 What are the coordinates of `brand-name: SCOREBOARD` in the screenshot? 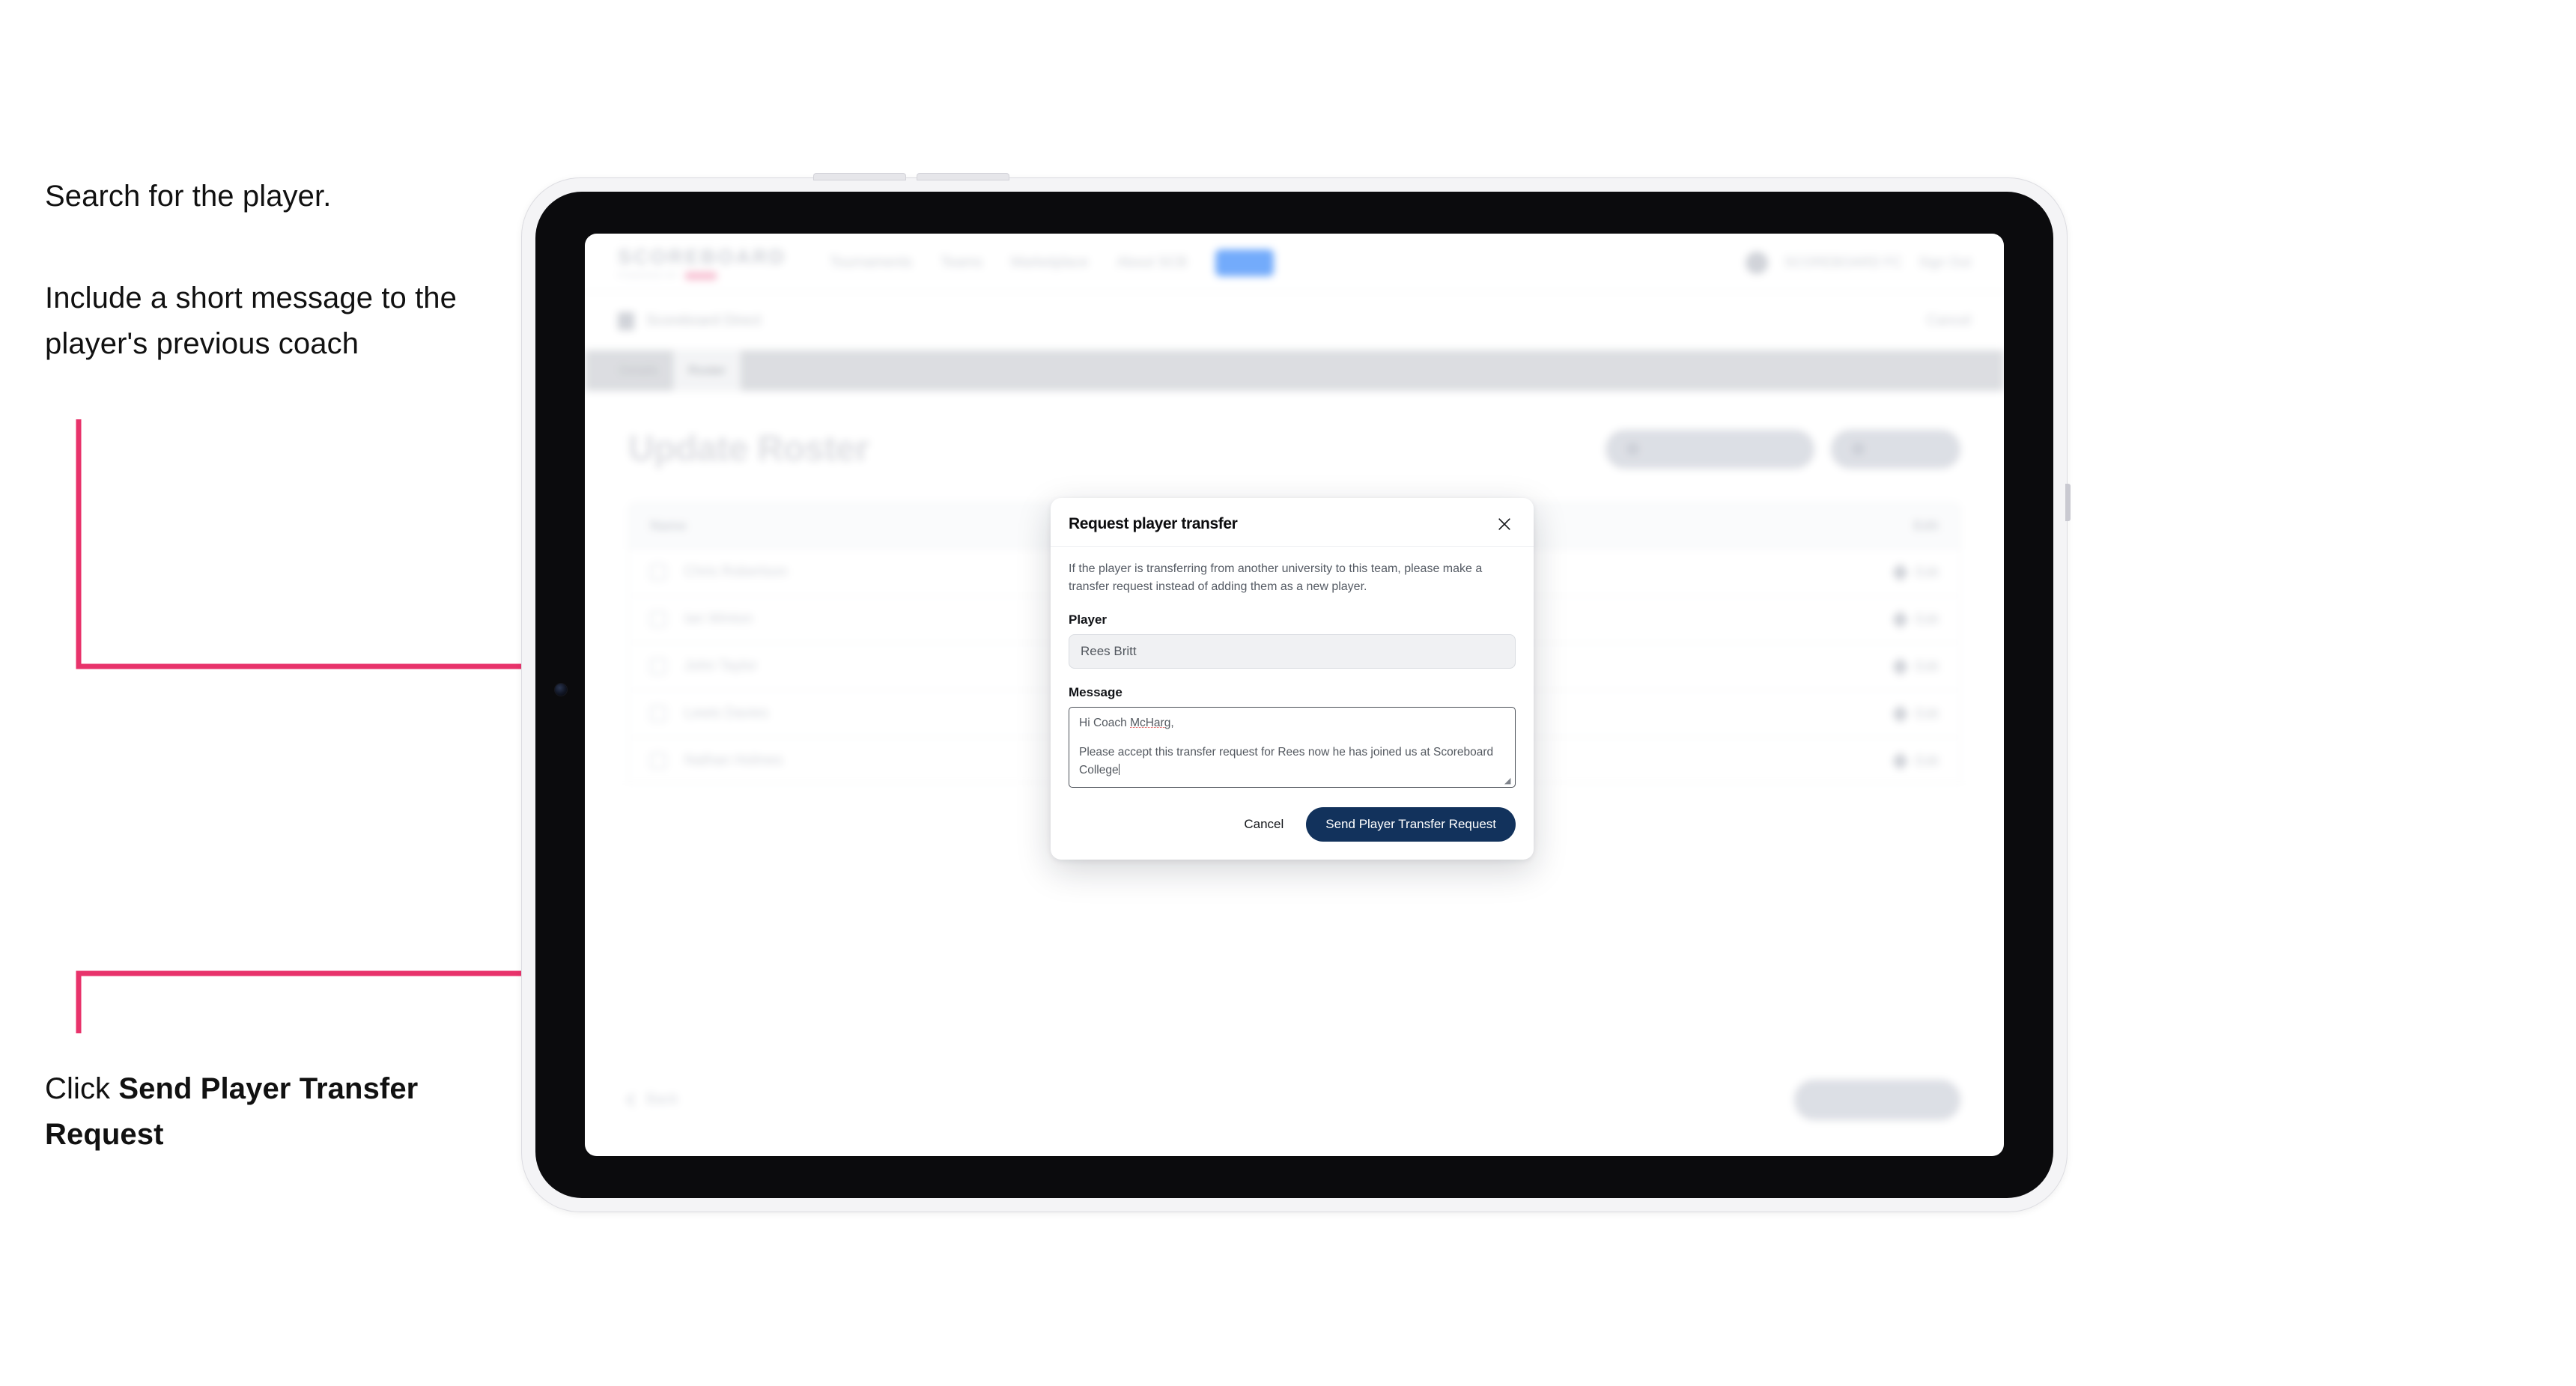 It's located at (702, 256).